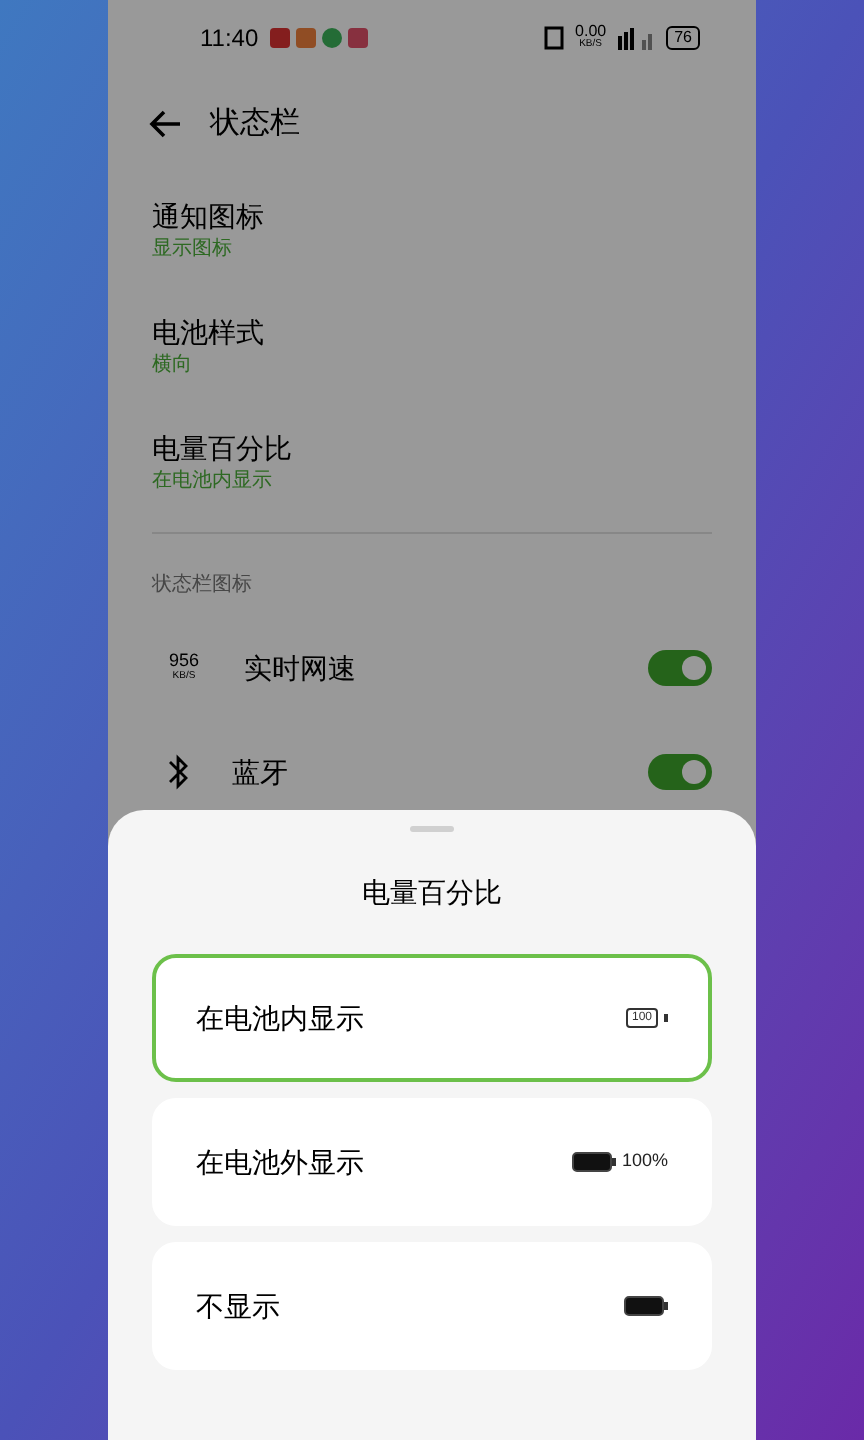 The image size is (864, 1440). I want to click on sheet-title: 电量百分比, so click(432, 893).